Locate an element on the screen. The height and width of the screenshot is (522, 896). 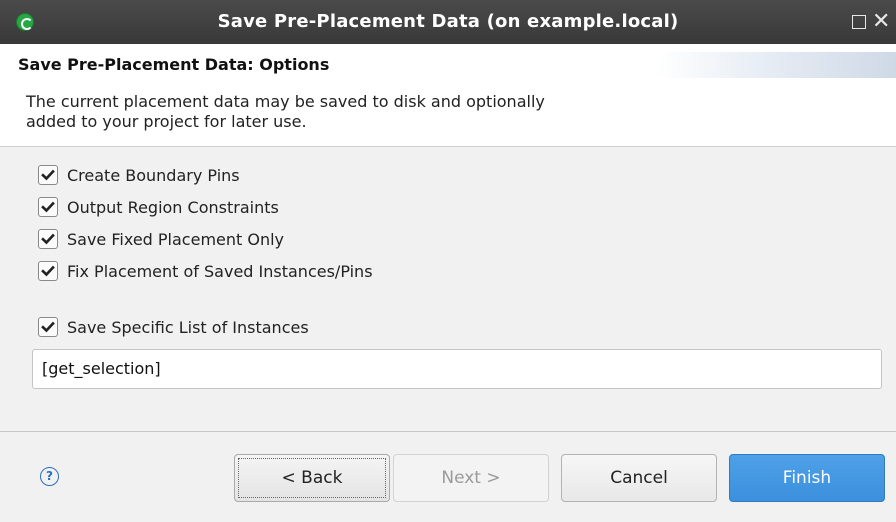
create-boundary-pins-checkbox is located at coordinates (48, 175).